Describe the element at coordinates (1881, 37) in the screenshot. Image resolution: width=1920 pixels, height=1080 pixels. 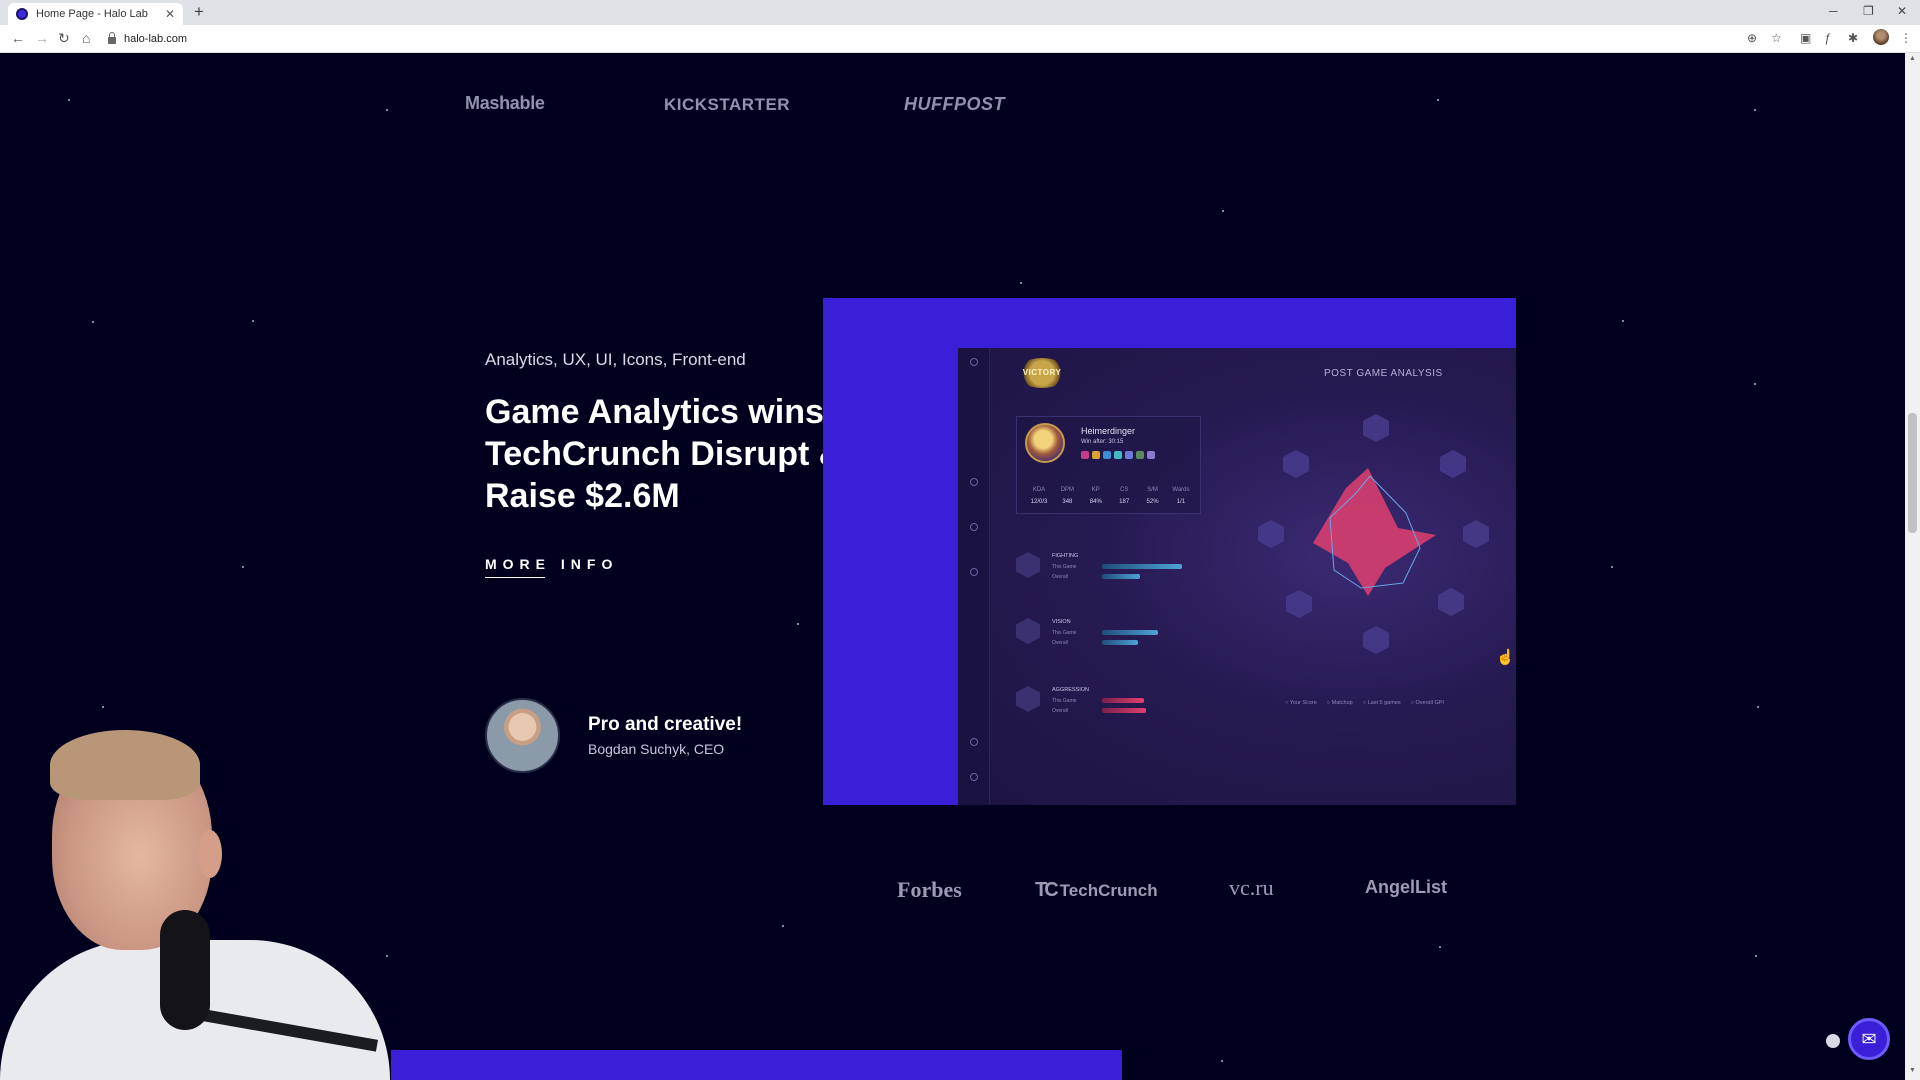
I see `profile-avatar` at that location.